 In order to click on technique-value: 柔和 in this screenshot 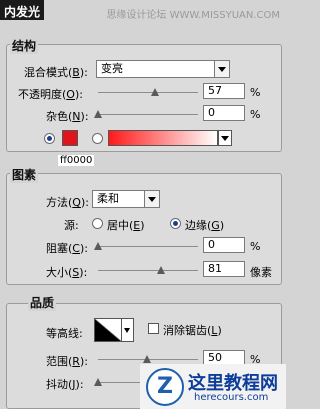, I will do `click(108, 198)`.